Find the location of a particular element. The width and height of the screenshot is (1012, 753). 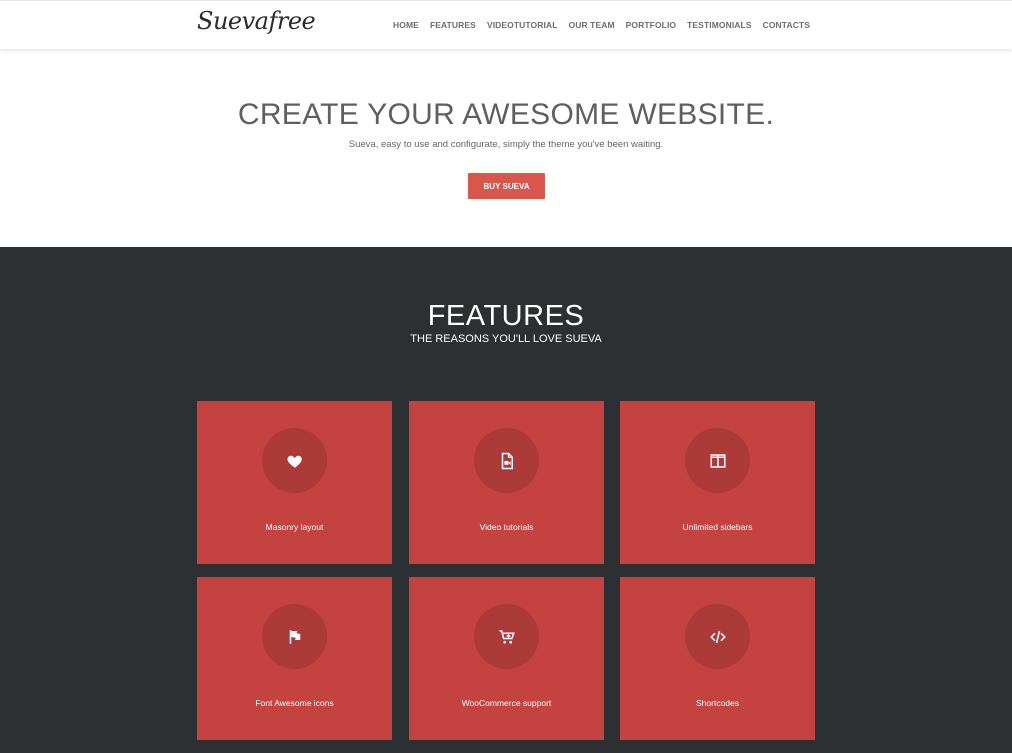

feature-card-sidebars: Unlimited sidebars is located at coordinates (717, 482).